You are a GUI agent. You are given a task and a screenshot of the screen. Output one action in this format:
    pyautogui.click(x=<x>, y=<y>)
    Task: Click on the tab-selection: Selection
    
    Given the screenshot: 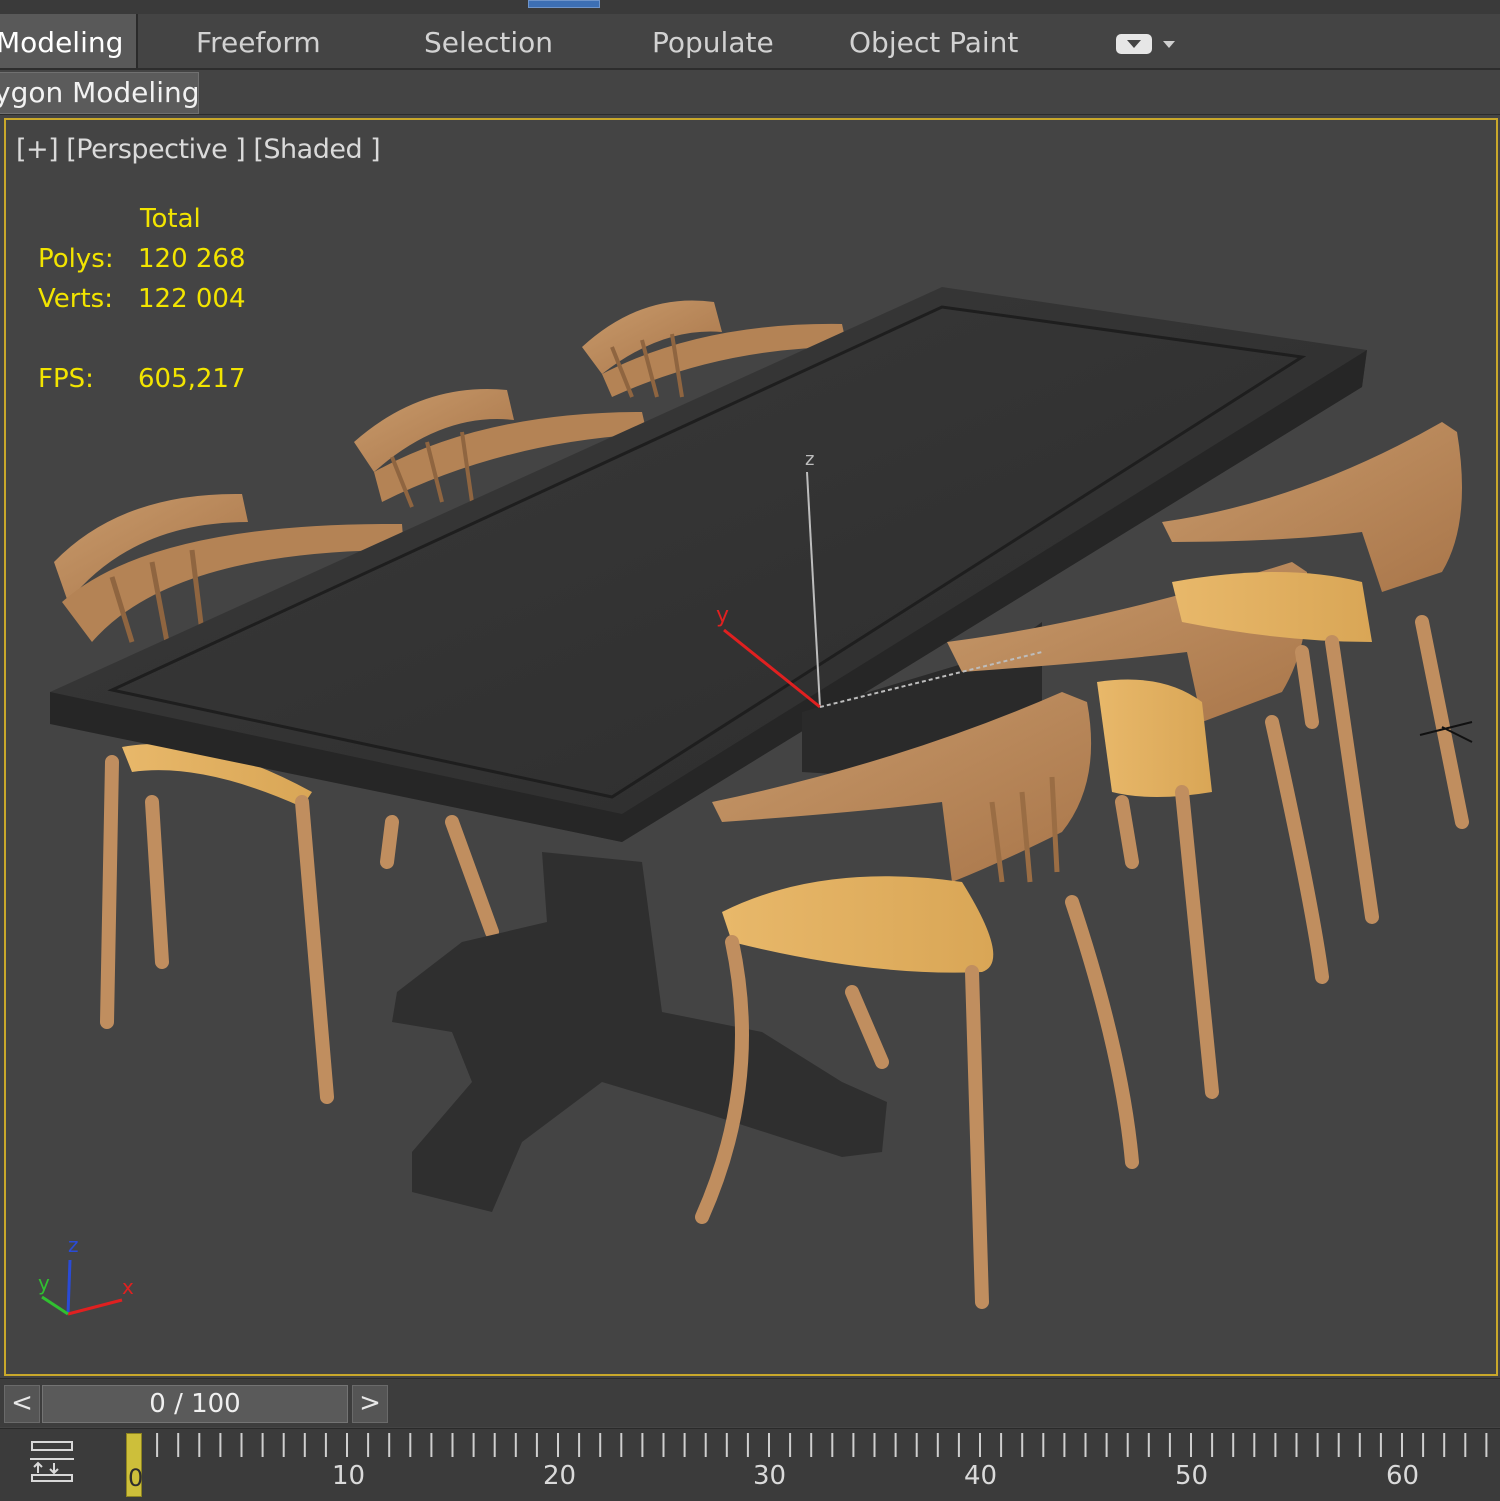 What is the action you would take?
    pyautogui.click(x=488, y=41)
    